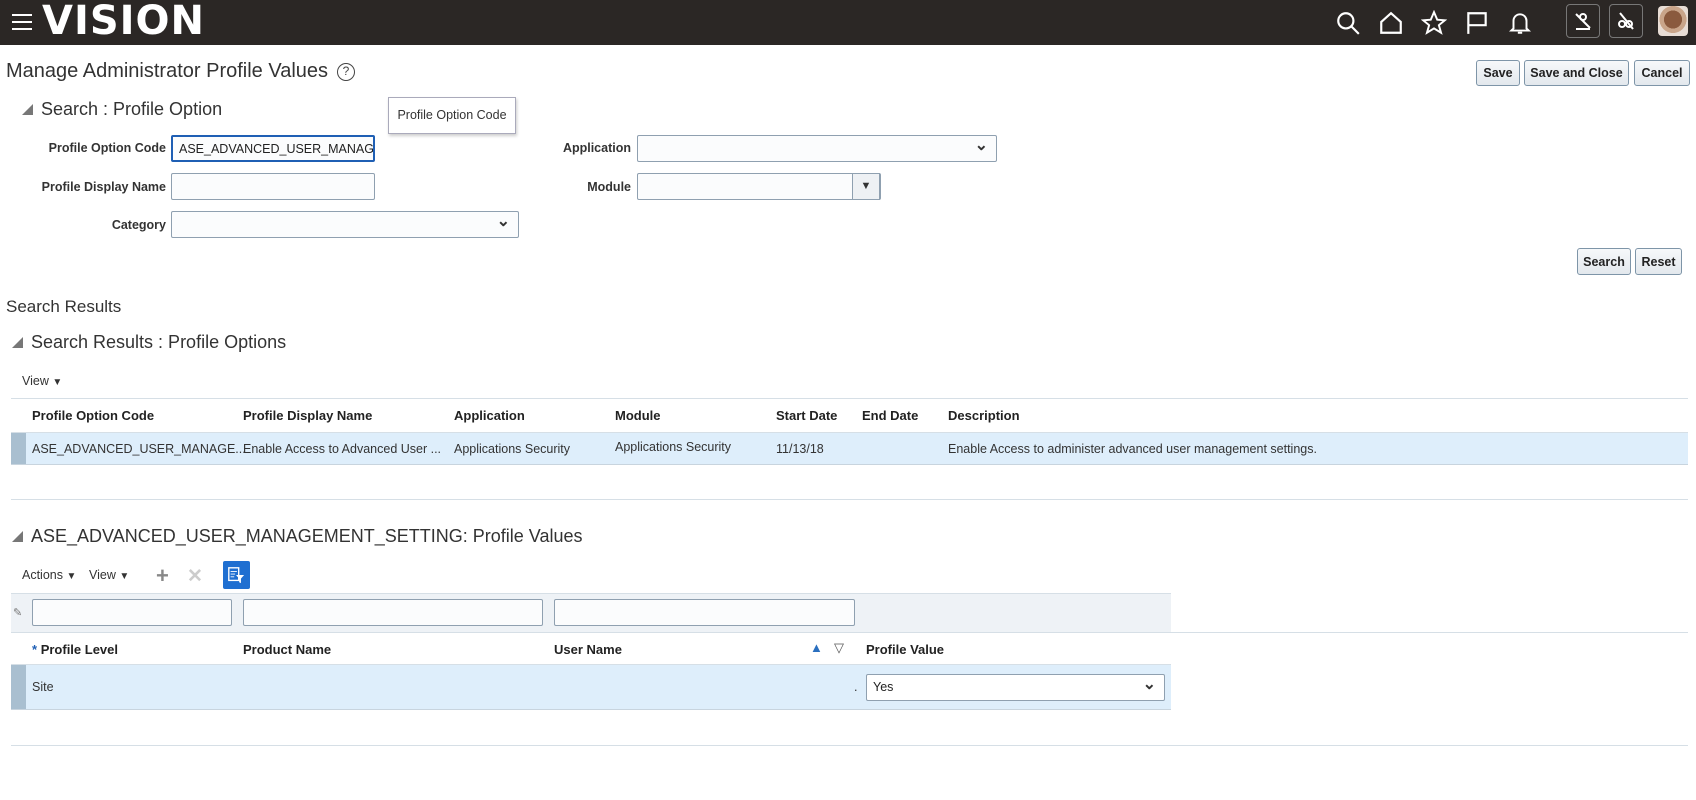 Image resolution: width=1696 pixels, height=800 pixels. What do you see at coordinates (1015, 686) in the screenshot?
I see `profile-value-select: Yes` at bounding box center [1015, 686].